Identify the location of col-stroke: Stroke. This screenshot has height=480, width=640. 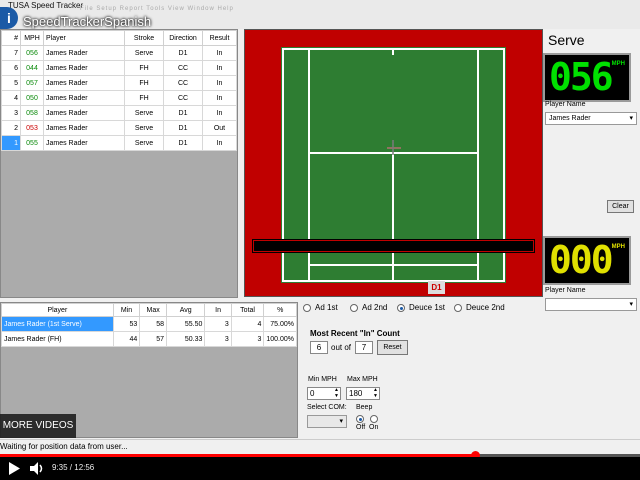
(144, 38).